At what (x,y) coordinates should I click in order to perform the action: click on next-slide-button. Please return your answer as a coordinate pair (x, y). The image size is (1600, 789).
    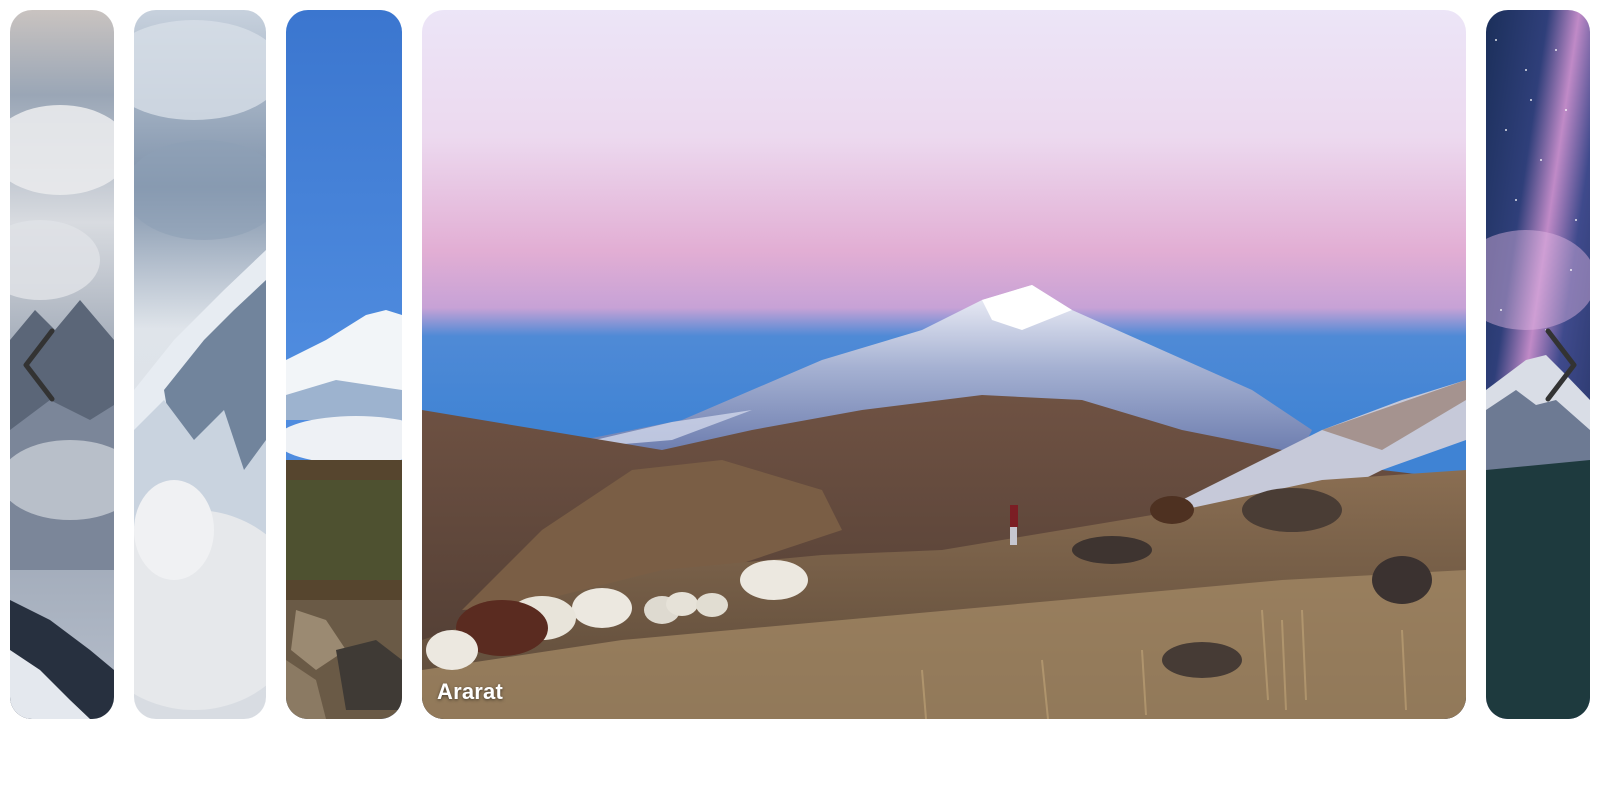
    Looking at the image, I should click on (1560, 365).